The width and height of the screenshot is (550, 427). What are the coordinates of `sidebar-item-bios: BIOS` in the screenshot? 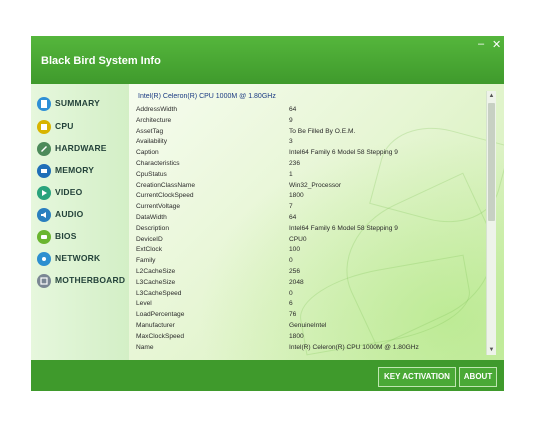 It's located at (82, 237).